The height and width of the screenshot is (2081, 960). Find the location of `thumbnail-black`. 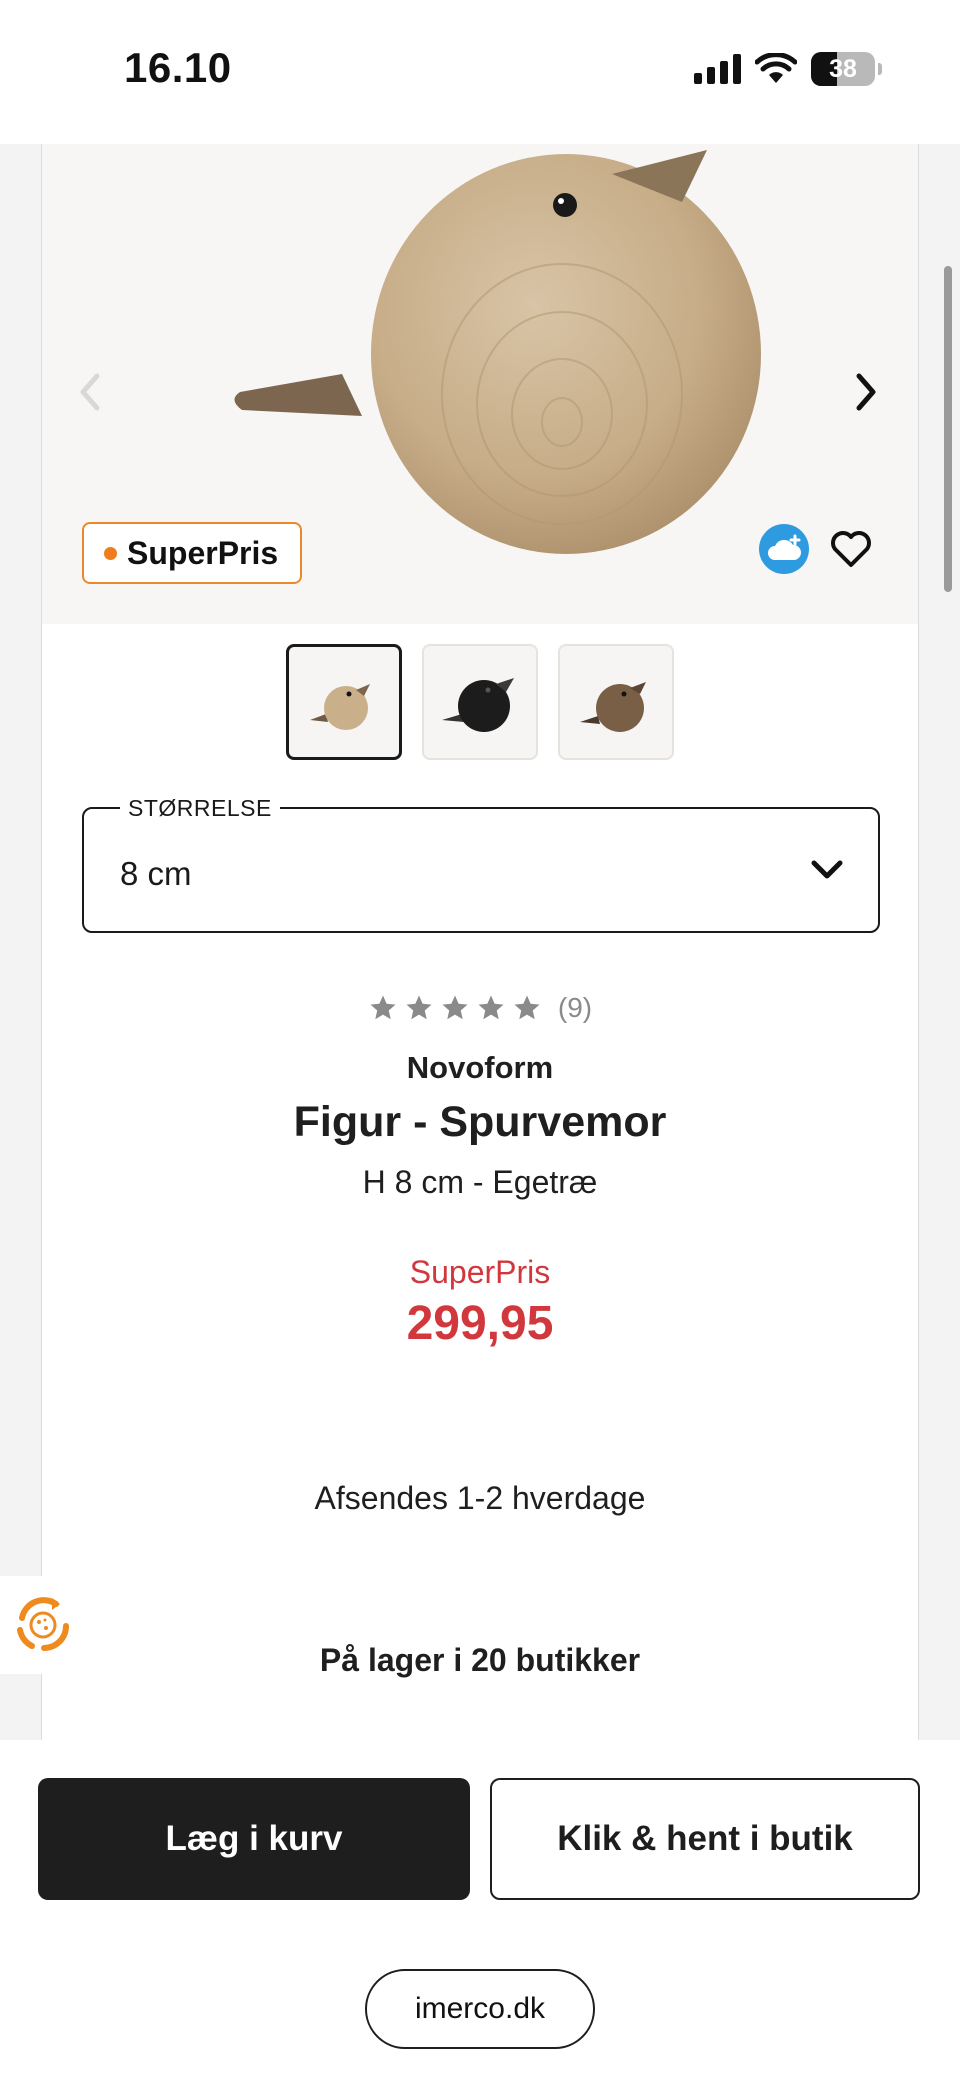

thumbnail-black is located at coordinates (480, 702).